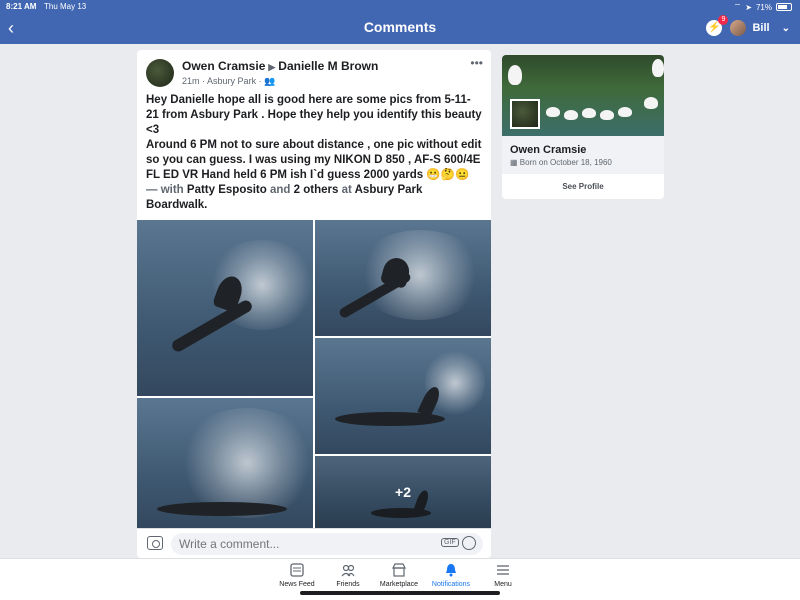 This screenshot has width=800, height=600. What do you see at coordinates (451, 584) in the screenshot?
I see `tab-label: Notifications` at bounding box center [451, 584].